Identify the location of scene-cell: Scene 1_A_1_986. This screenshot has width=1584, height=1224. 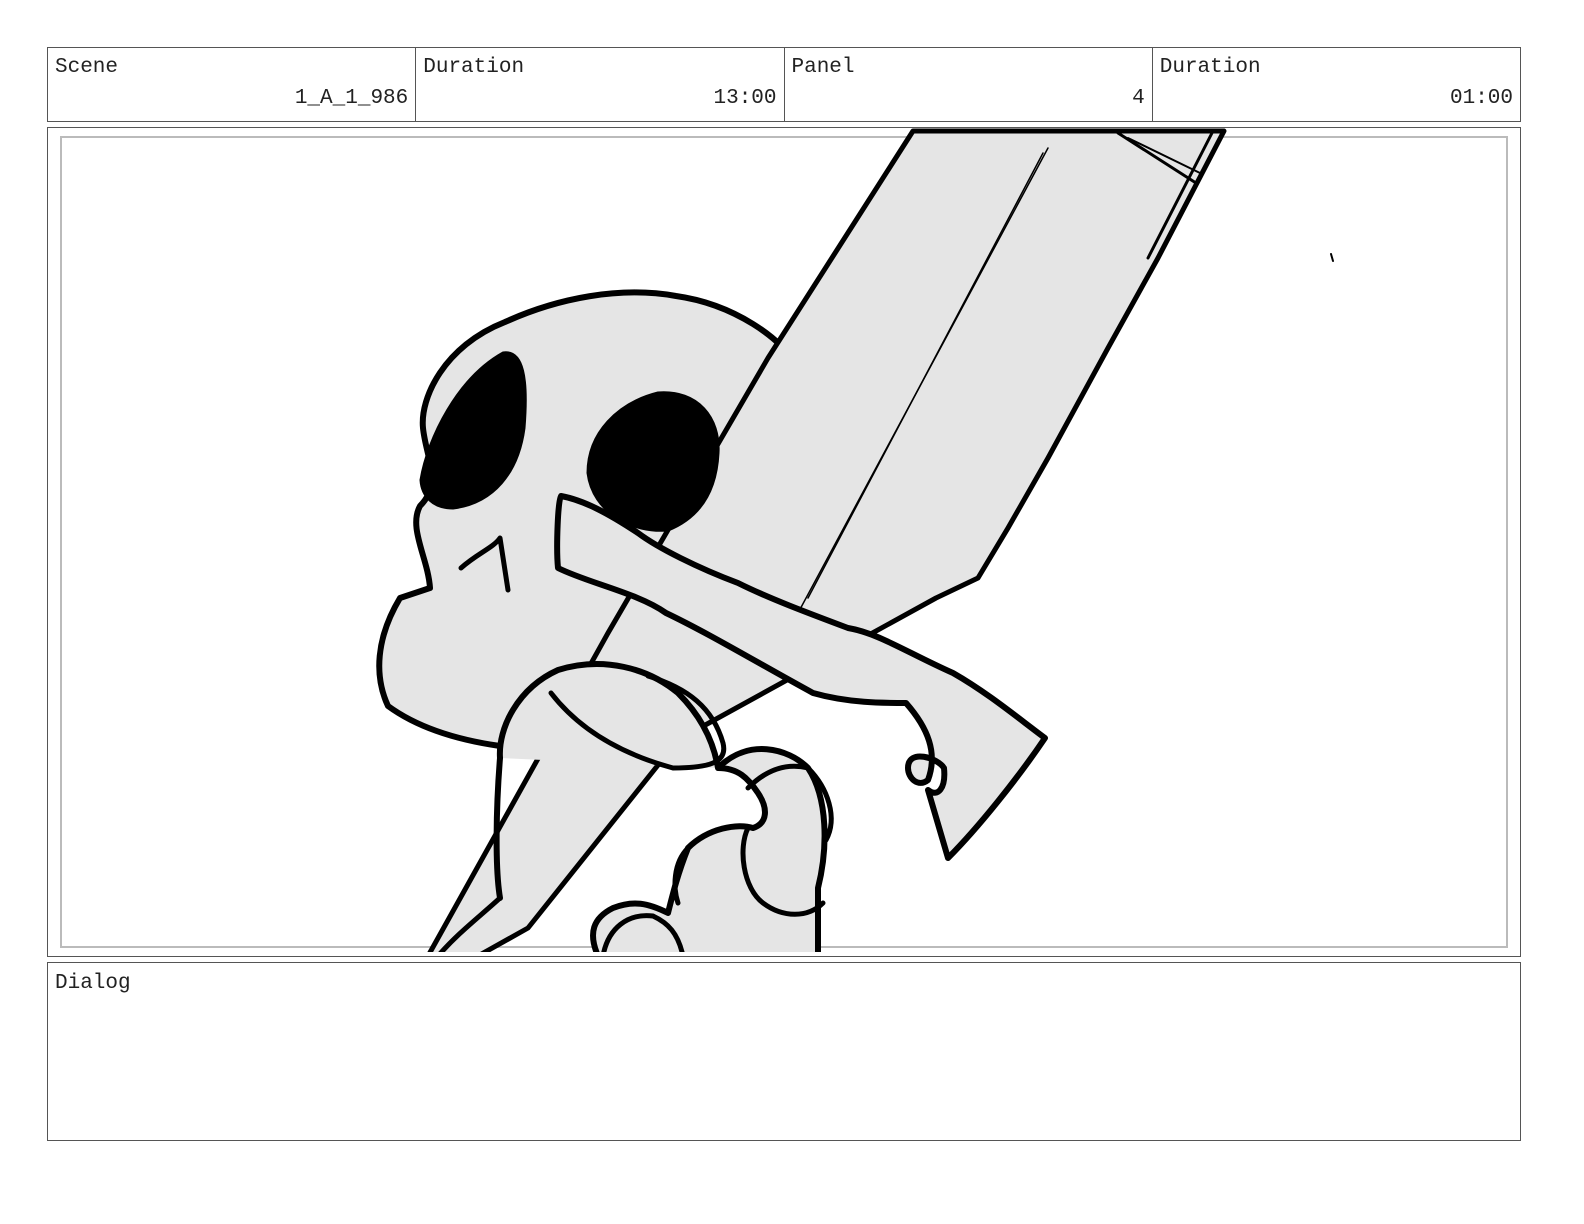
(232, 84).